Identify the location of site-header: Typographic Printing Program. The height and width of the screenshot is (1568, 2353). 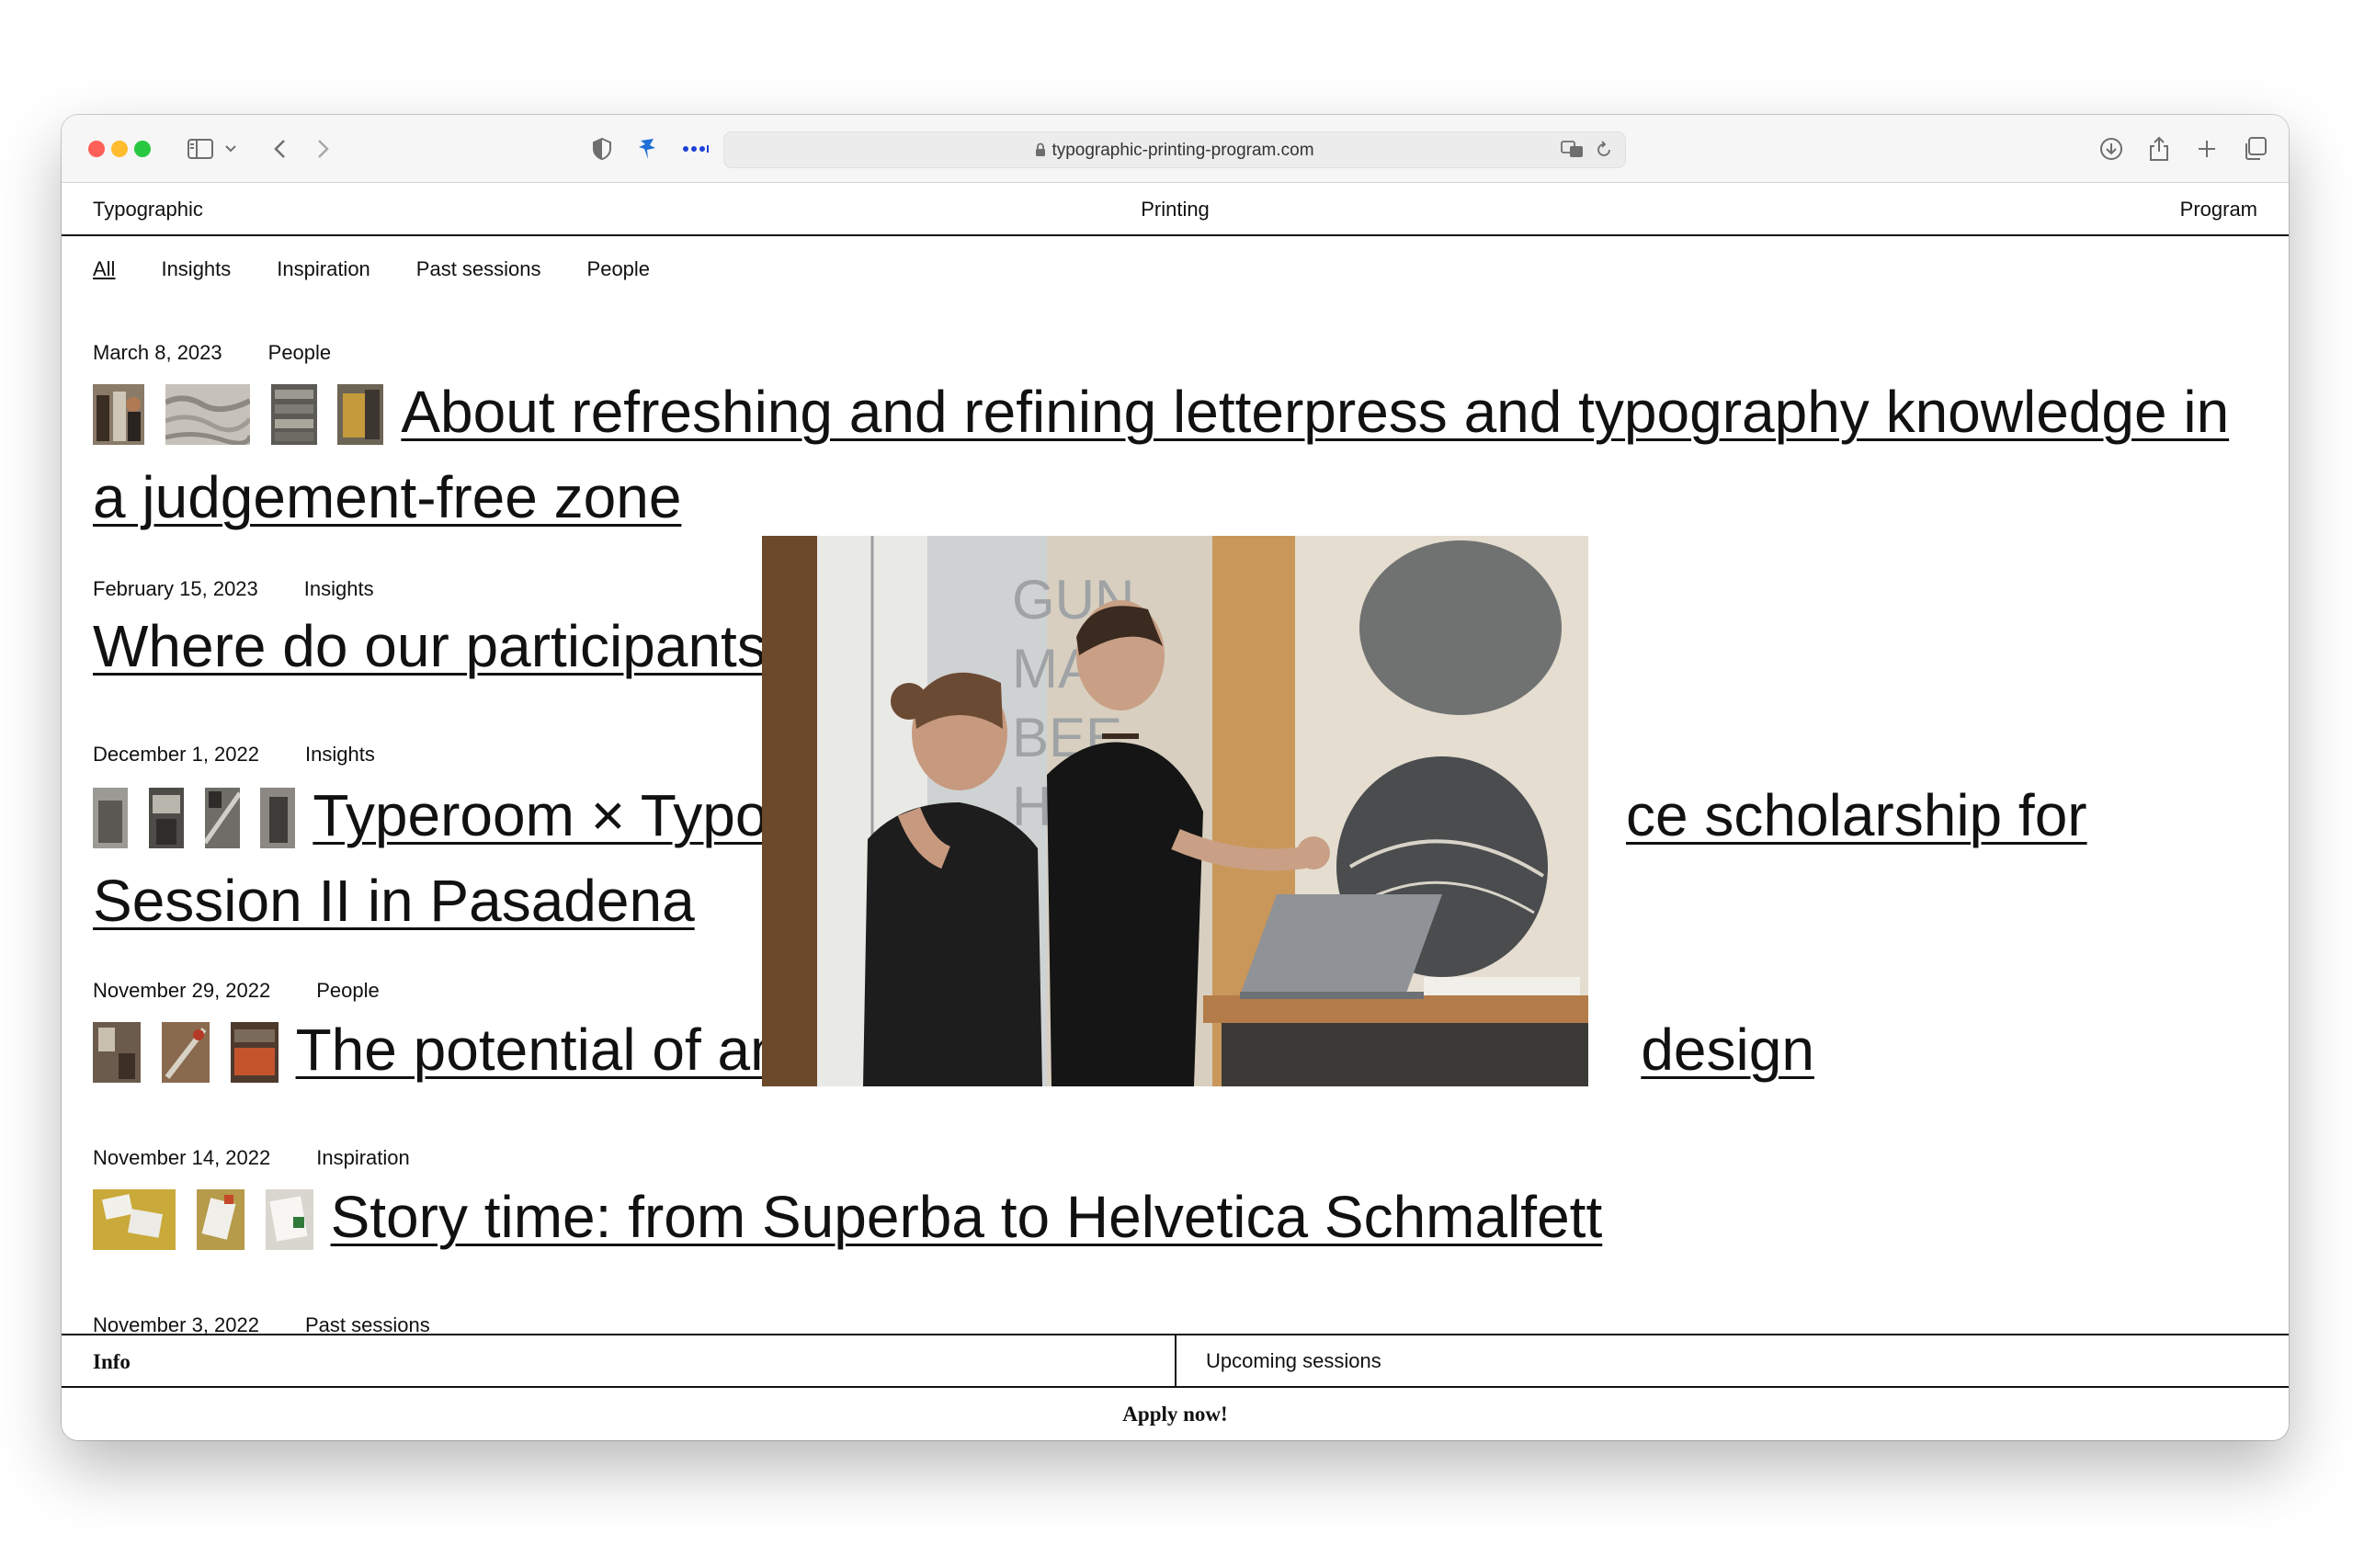
(1175, 209).